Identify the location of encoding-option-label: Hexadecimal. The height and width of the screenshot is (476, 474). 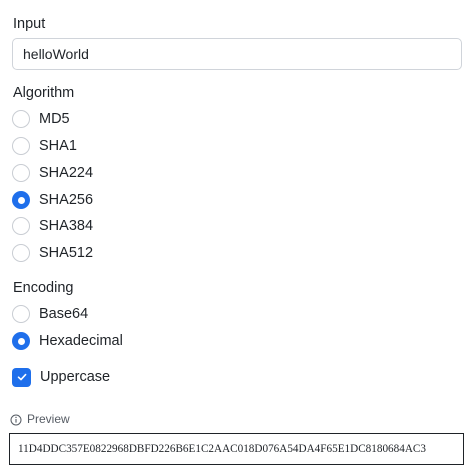
(81, 341).